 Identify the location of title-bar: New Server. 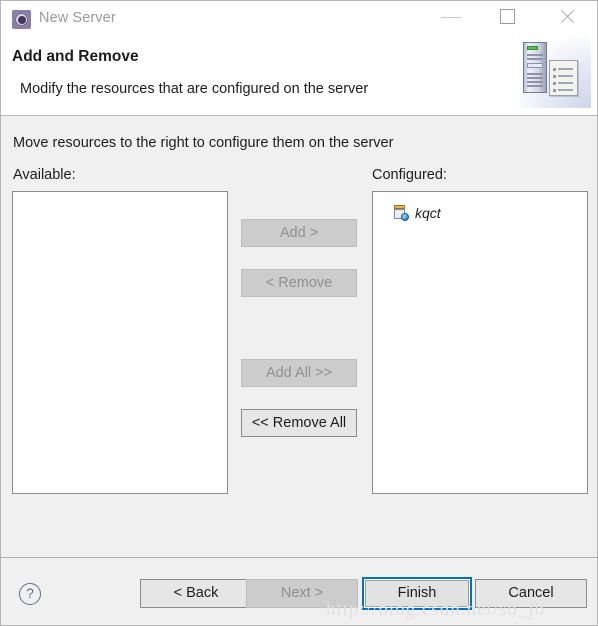
(299, 20).